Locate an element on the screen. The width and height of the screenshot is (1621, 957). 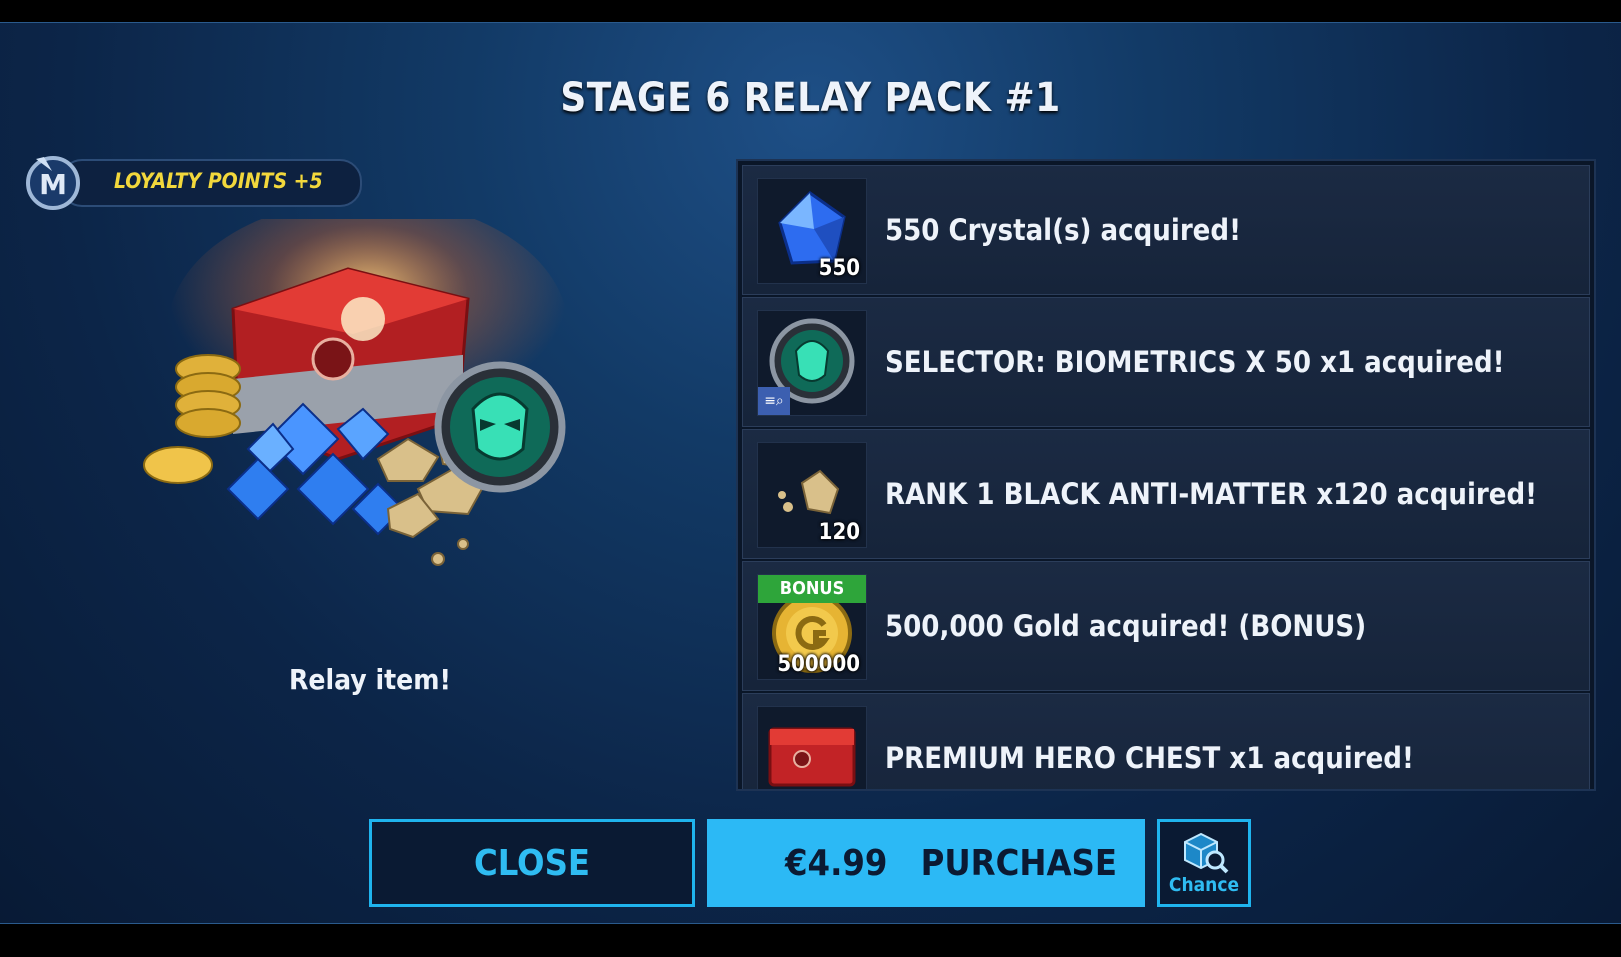
reward-icon-frame: 550 is located at coordinates (812, 231).